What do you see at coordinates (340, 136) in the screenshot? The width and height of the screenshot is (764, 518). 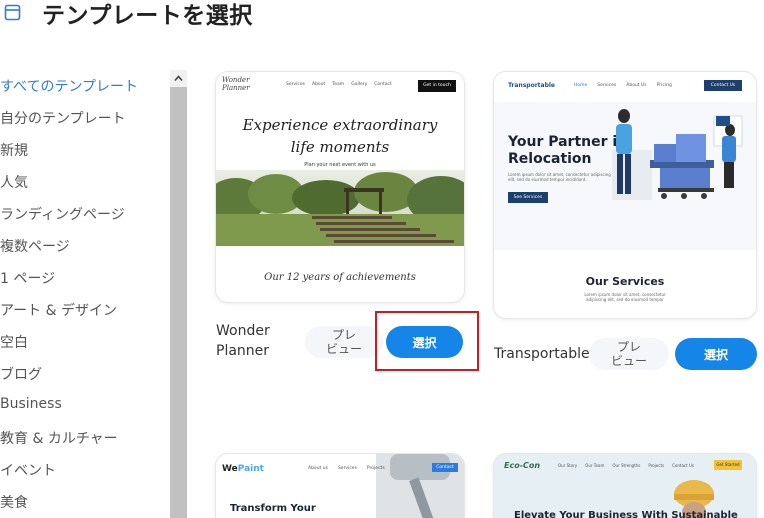 I see `thumb-hero-title: Experience extraordinary life moments` at bounding box center [340, 136].